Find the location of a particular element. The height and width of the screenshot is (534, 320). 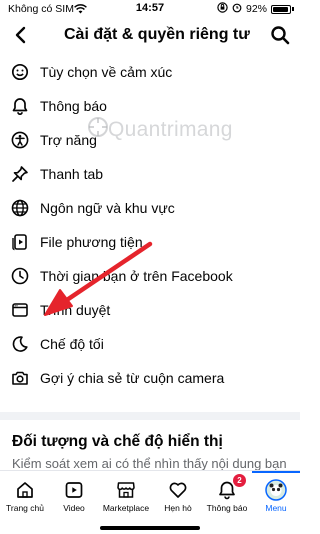

back-button is located at coordinates (20, 35).